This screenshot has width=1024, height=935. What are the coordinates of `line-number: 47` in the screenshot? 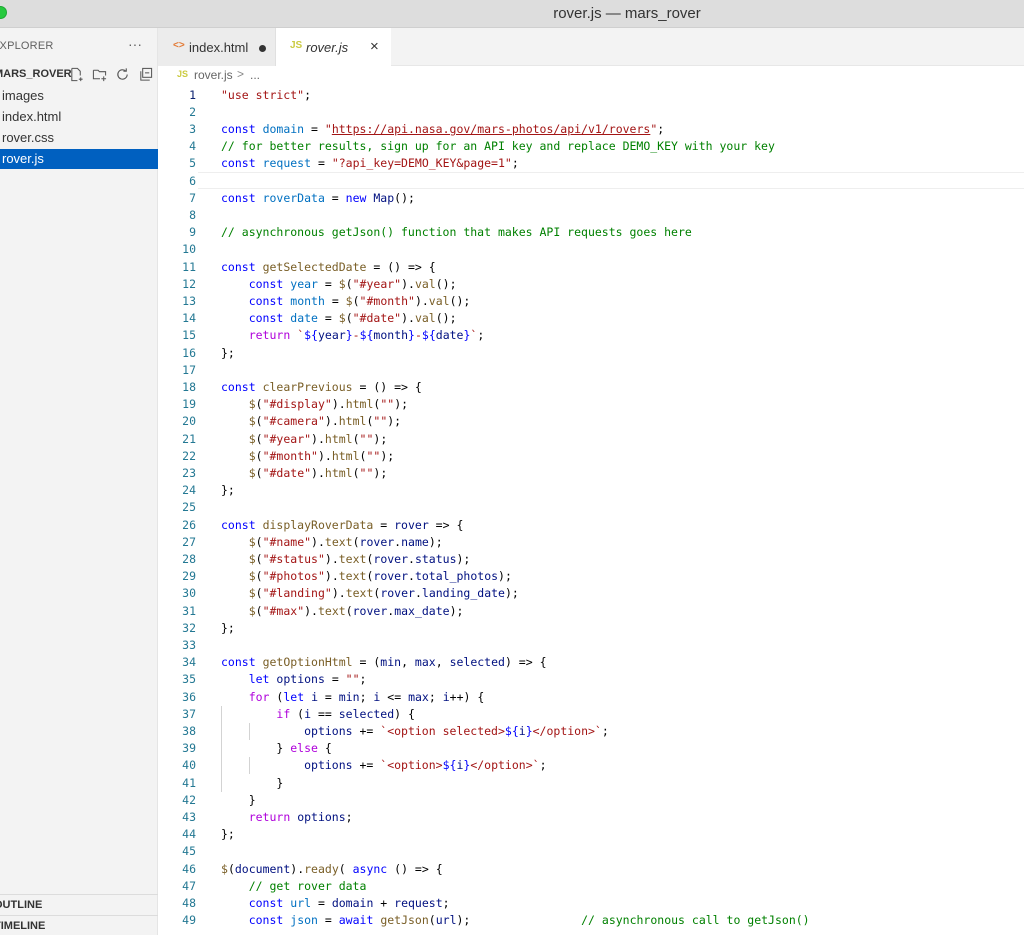 It's located at (189, 885).